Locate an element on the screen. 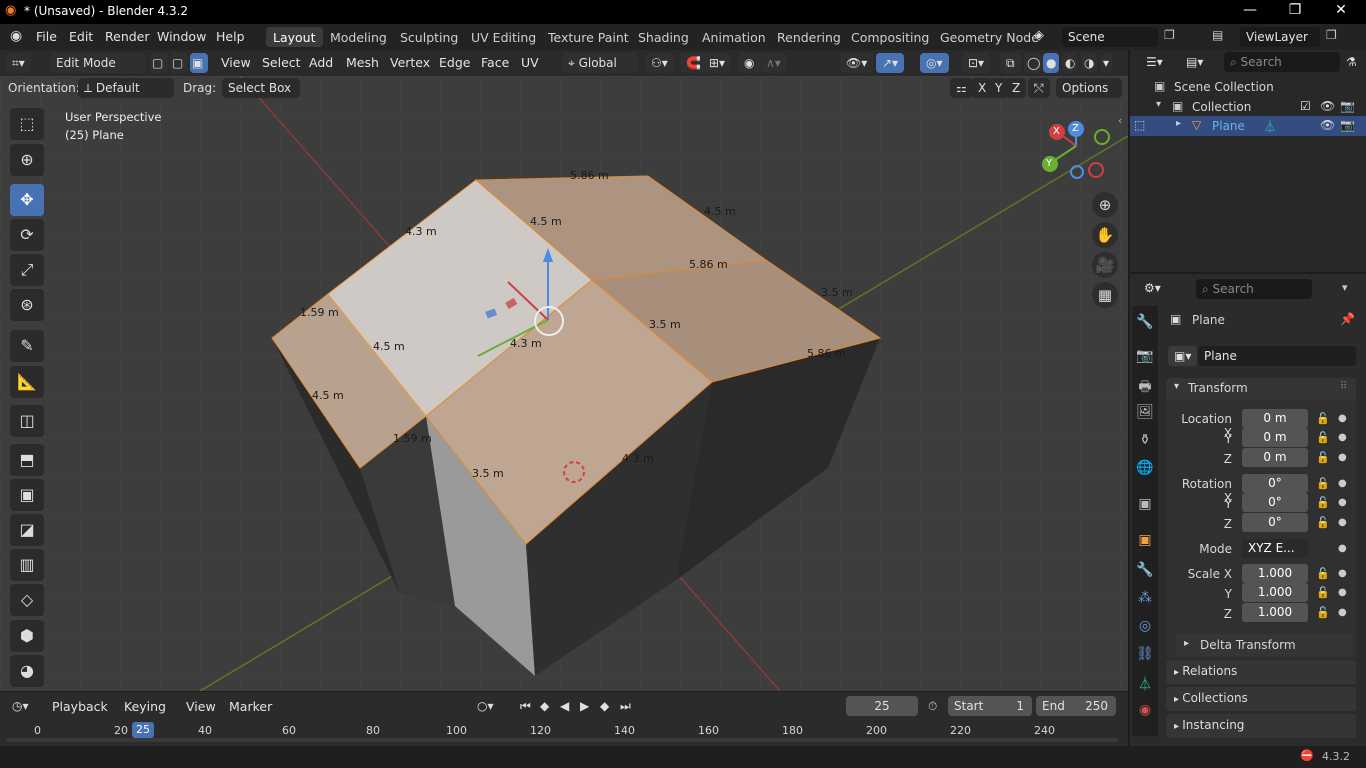  playhead-marker: 25 is located at coordinates (143, 730).